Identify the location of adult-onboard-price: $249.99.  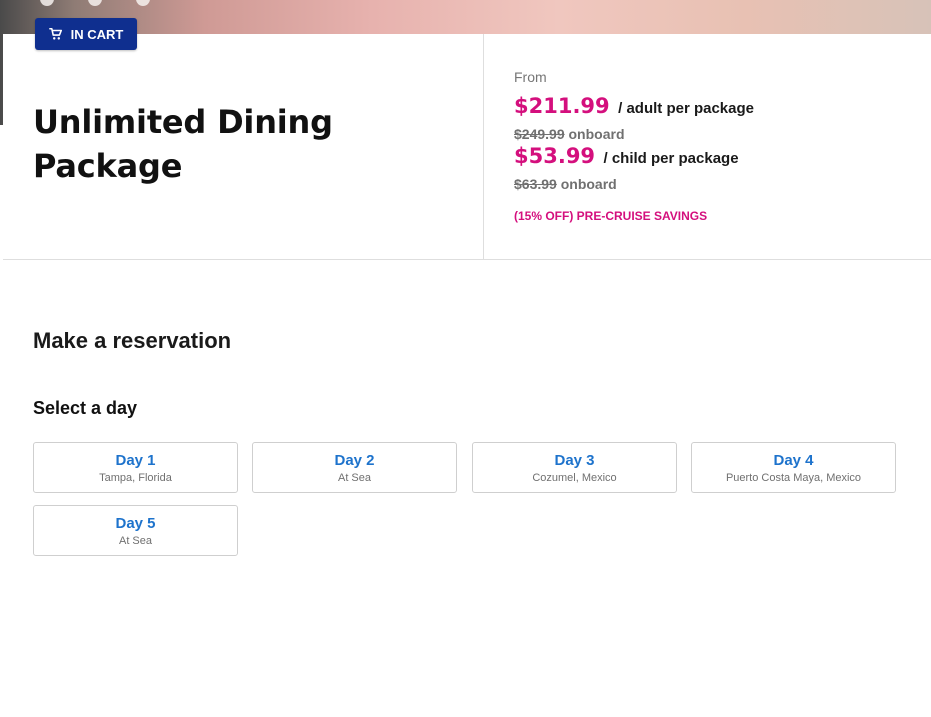
(539, 134).